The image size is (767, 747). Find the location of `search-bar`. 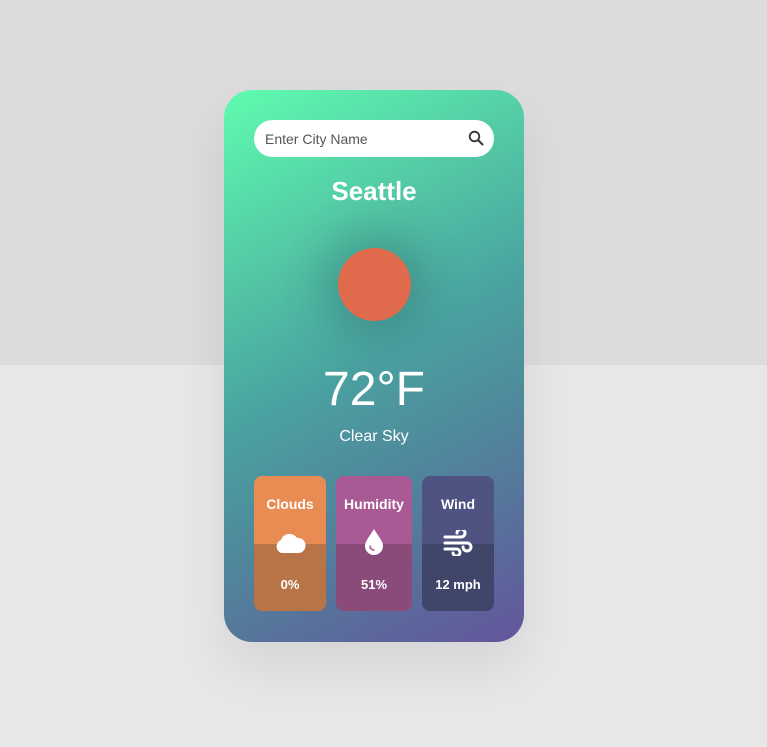

search-bar is located at coordinates (374, 138).